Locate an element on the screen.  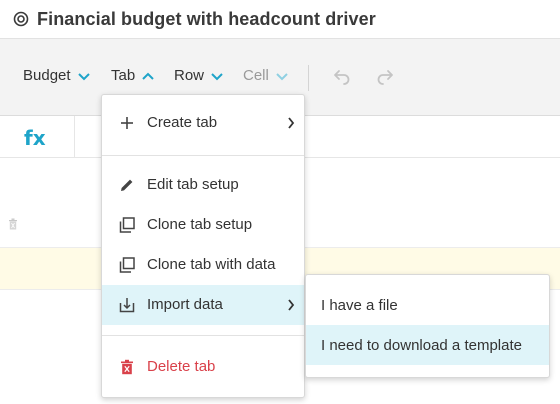
import-icon is located at coordinates (127, 305).